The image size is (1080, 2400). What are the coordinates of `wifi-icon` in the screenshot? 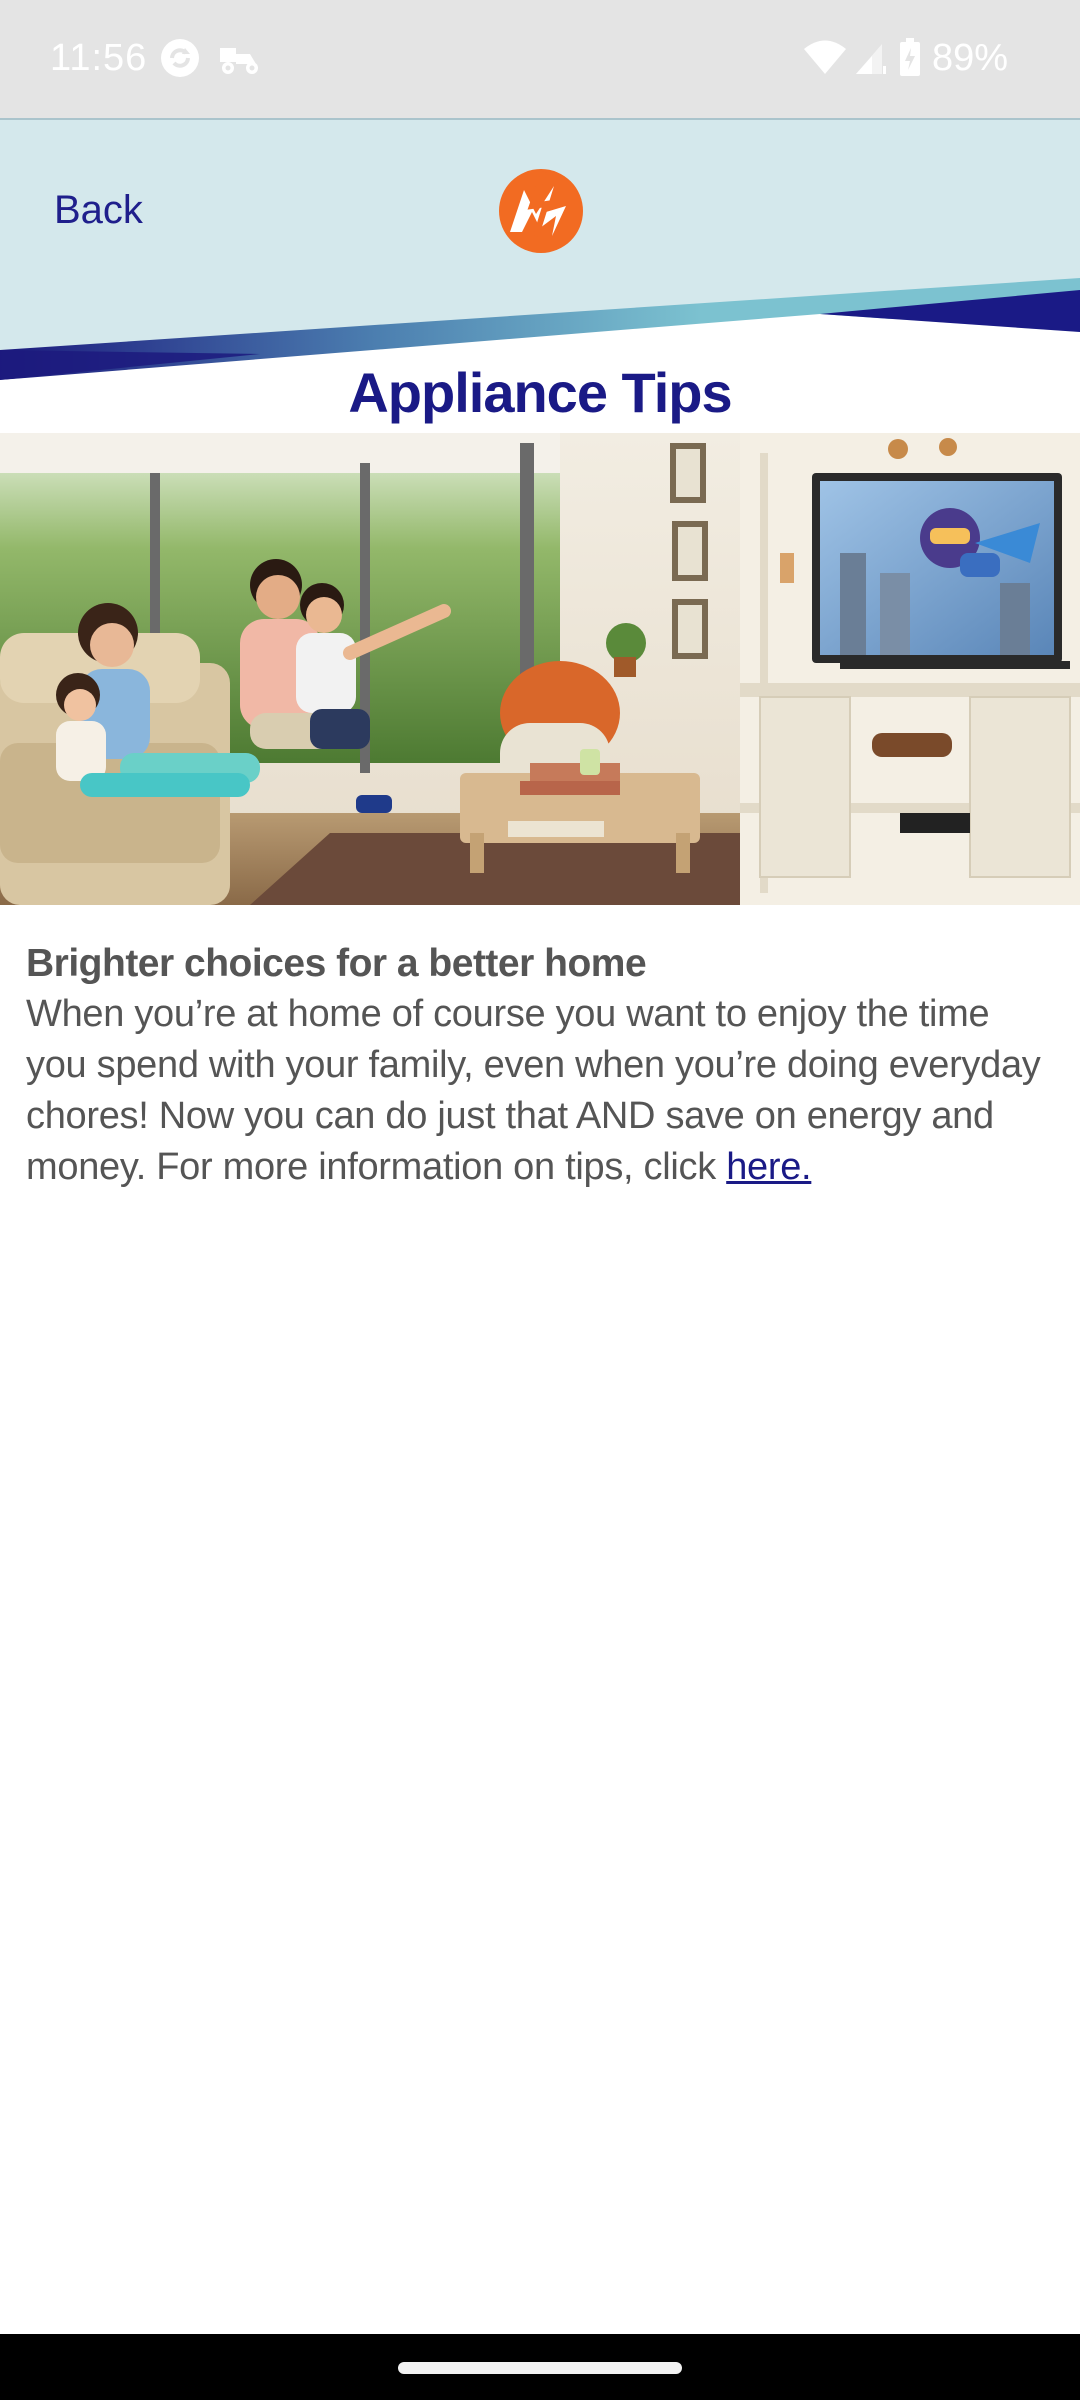 It's located at (825, 57).